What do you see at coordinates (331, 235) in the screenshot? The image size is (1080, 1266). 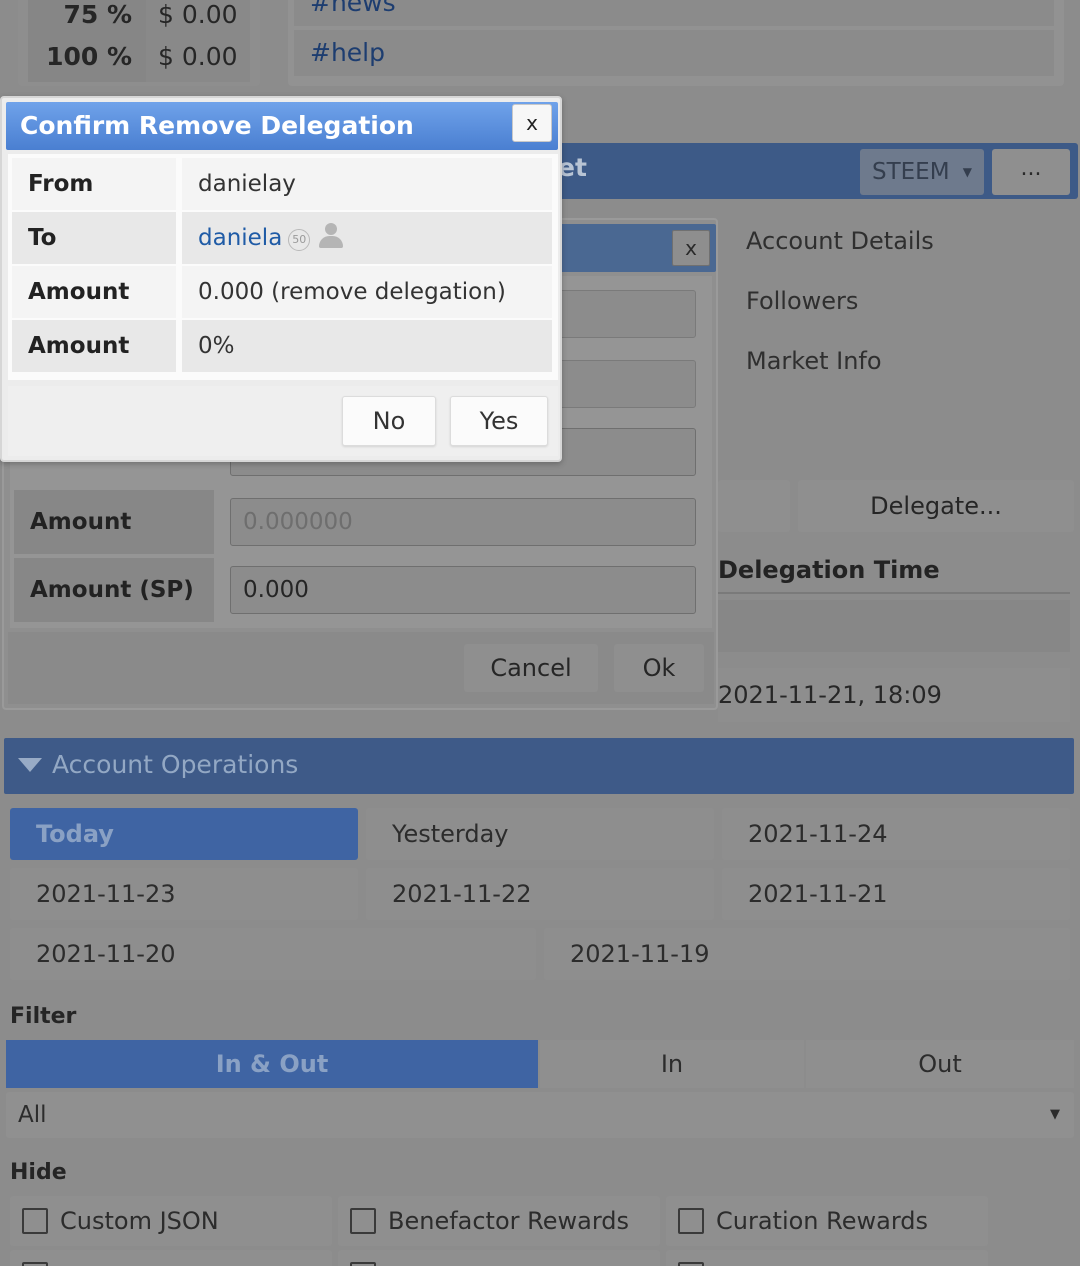 I see `user-icon` at bounding box center [331, 235].